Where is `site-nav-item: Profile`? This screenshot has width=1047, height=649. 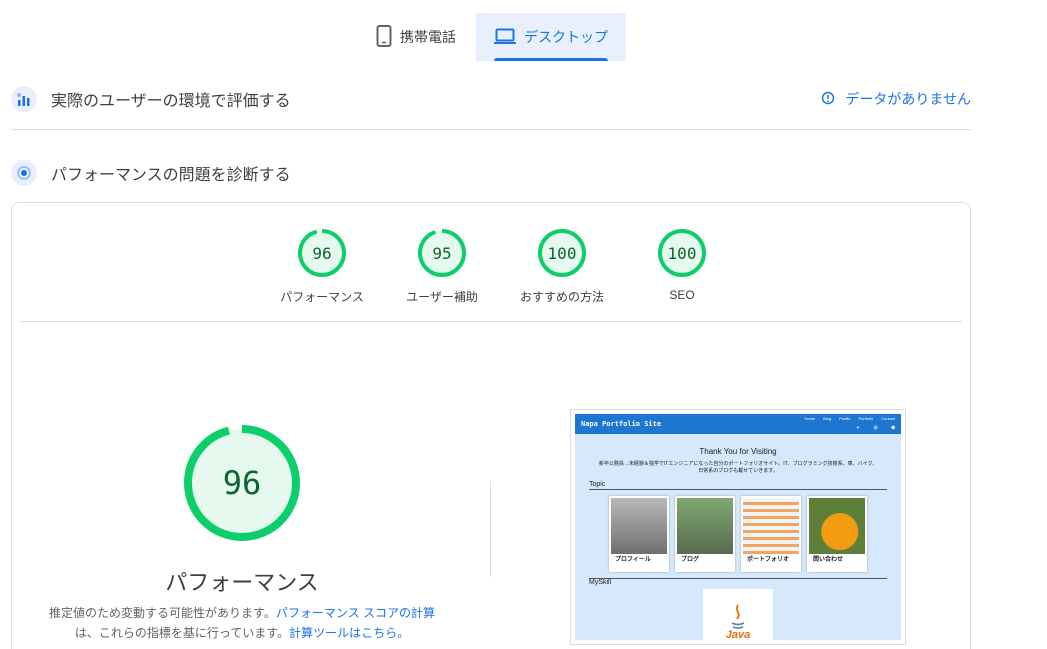
site-nav-item: Profile is located at coordinates (845, 418).